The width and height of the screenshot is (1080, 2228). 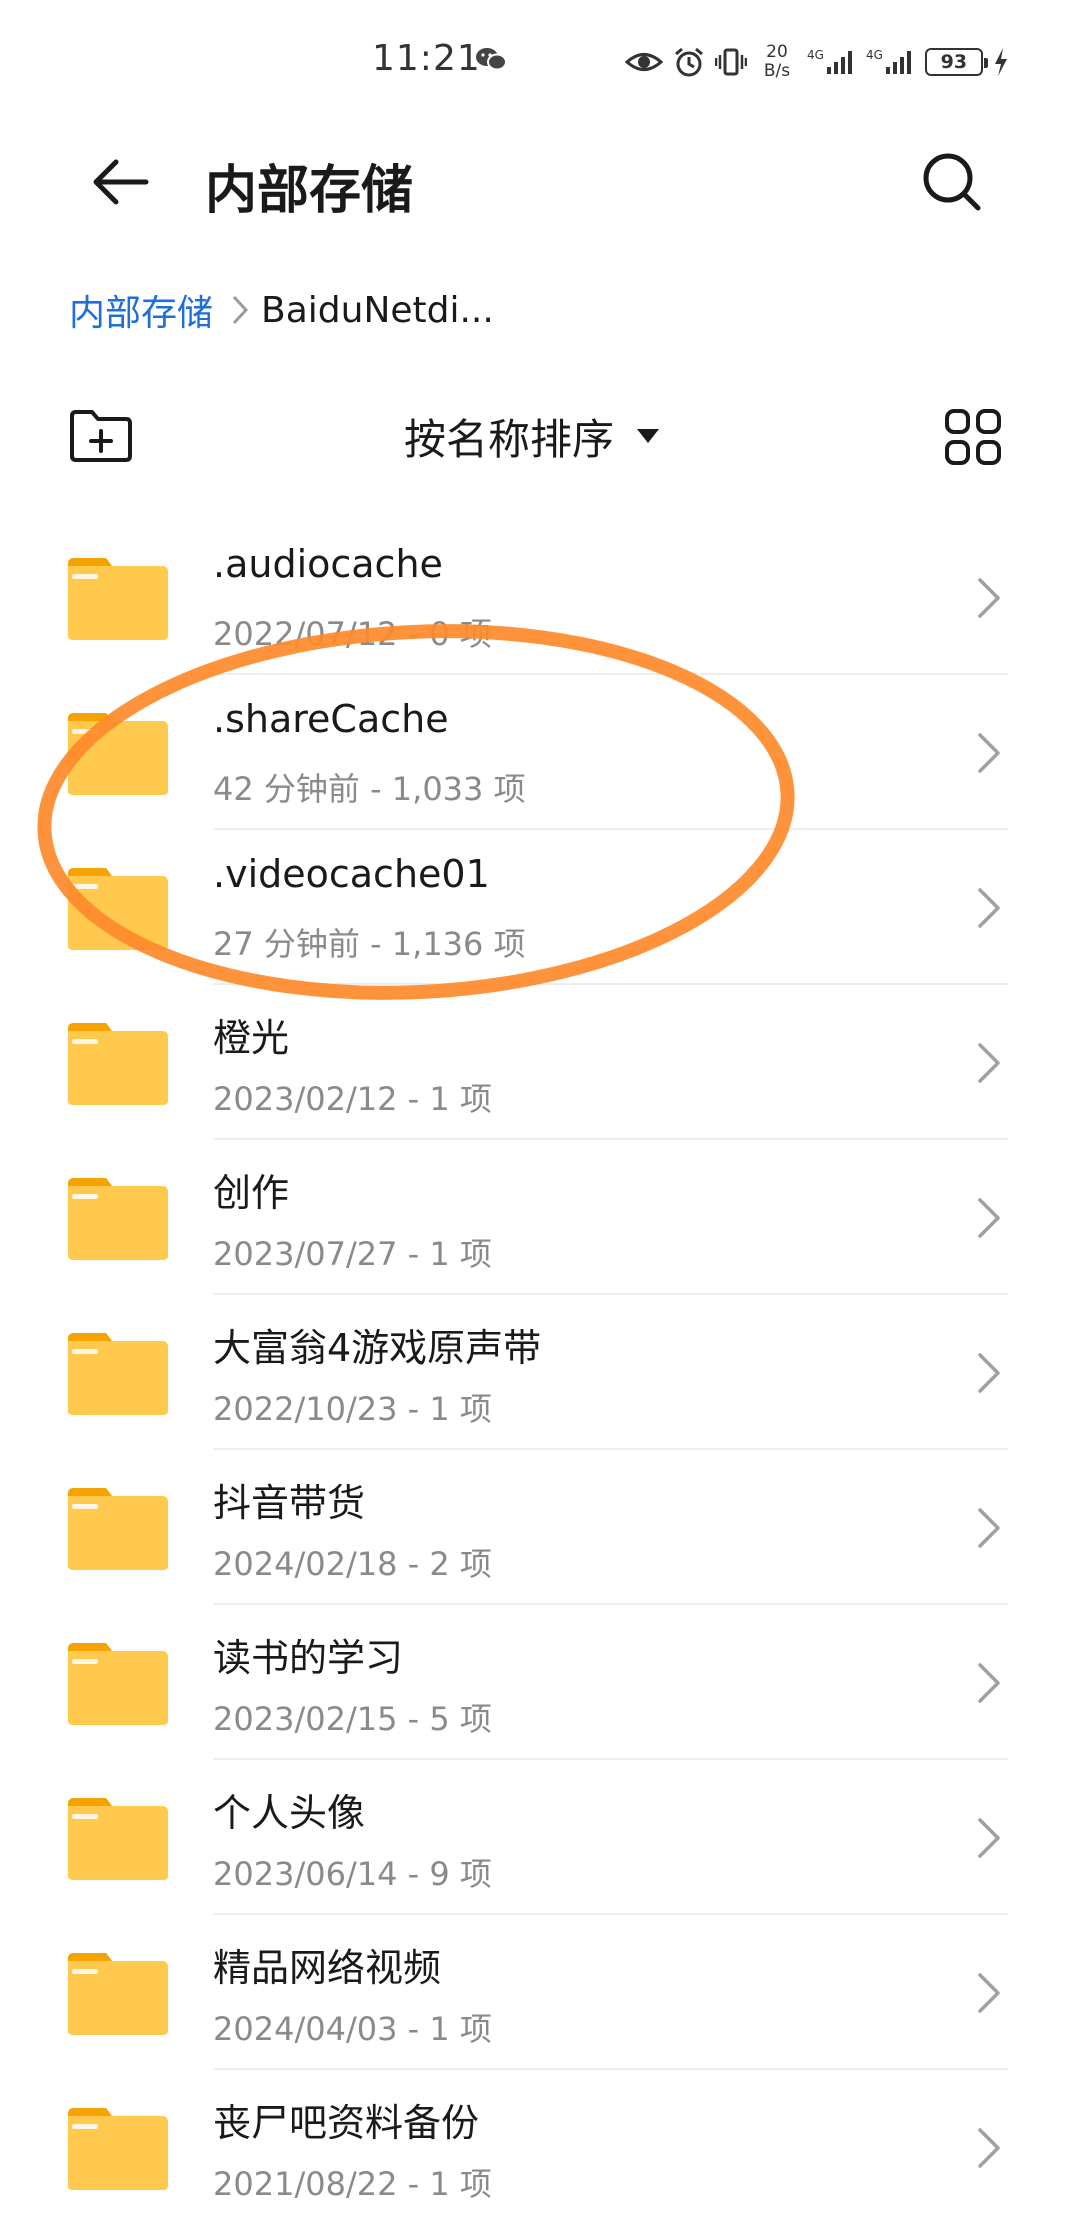 I want to click on file-meta: 2023/06/14 - 9 项, so click(x=352, y=1874).